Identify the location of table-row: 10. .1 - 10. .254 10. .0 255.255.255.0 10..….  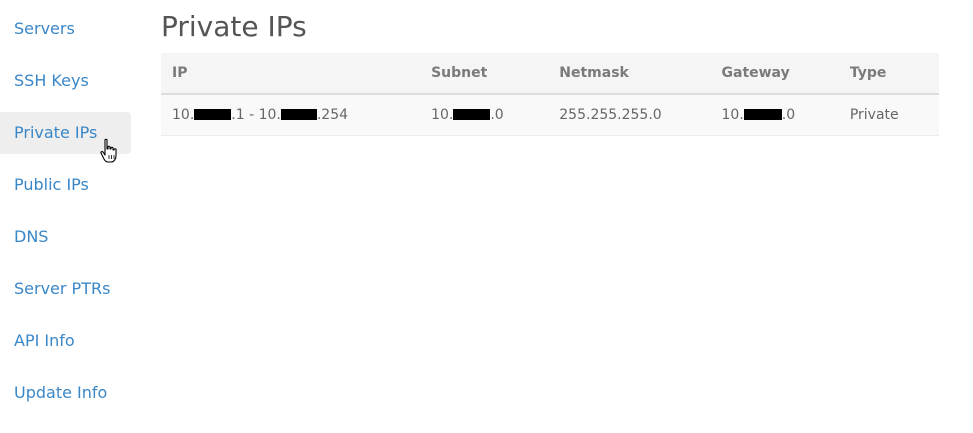
(550, 115).